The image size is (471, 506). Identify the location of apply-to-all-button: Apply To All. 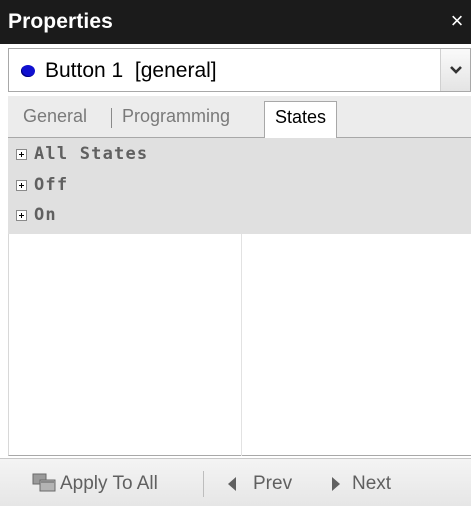
(112, 483).